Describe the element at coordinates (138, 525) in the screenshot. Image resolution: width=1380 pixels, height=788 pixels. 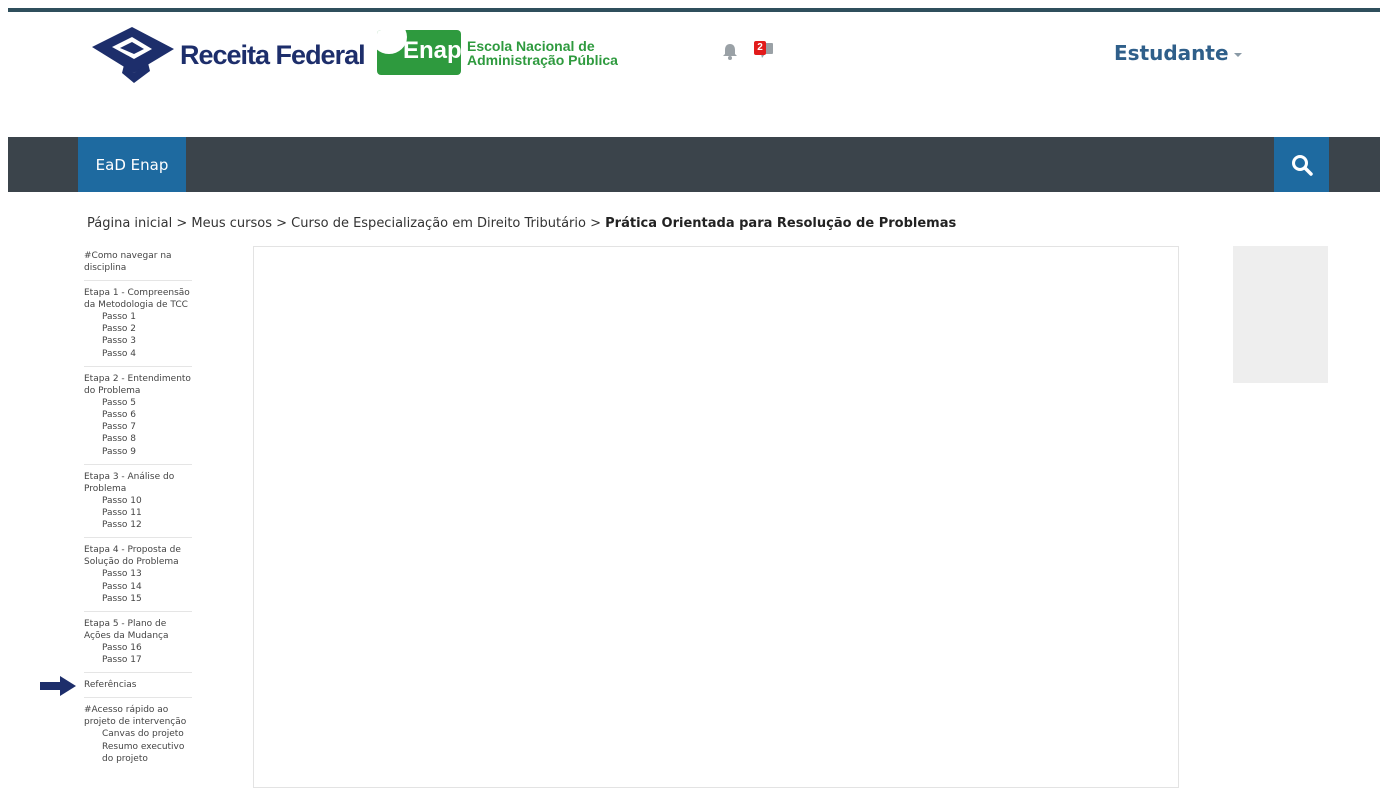
I see `sidebar-link-passo: Passo 12` at that location.